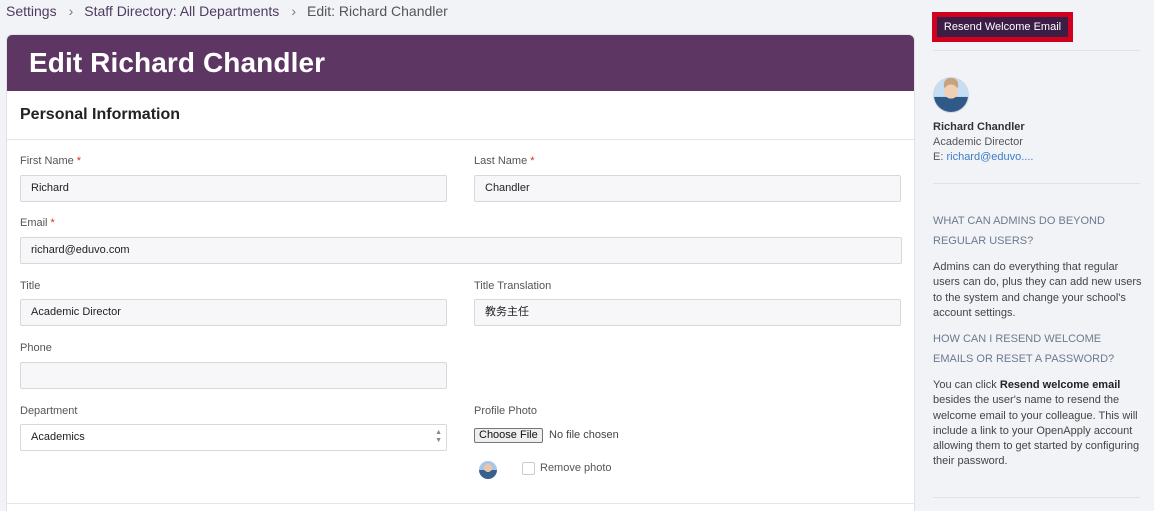 The width and height of the screenshot is (1154, 511). I want to click on file-status: No file chosen, so click(584, 435).